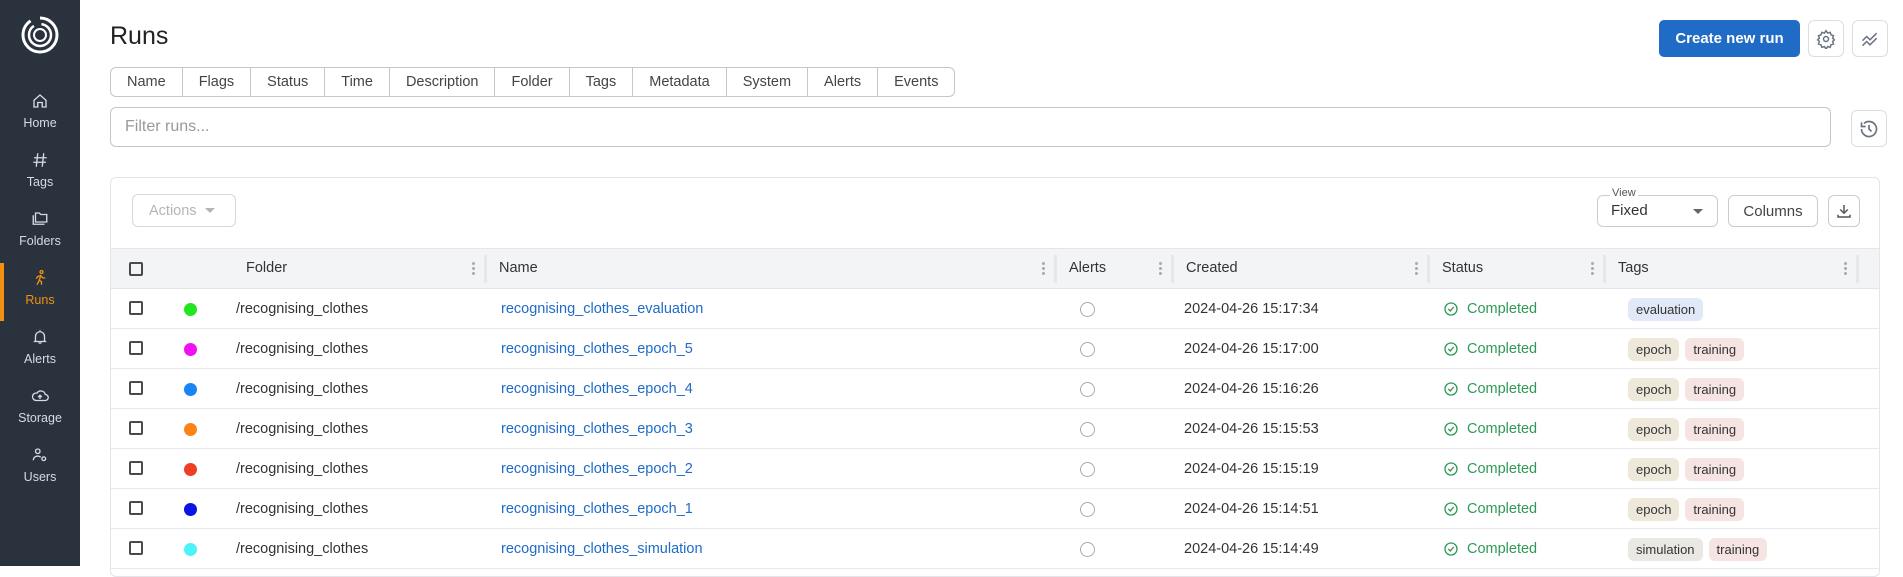 This screenshot has width=1903, height=577. Describe the element at coordinates (1302, 268) in the screenshot. I see `column-header-created: Created` at that location.